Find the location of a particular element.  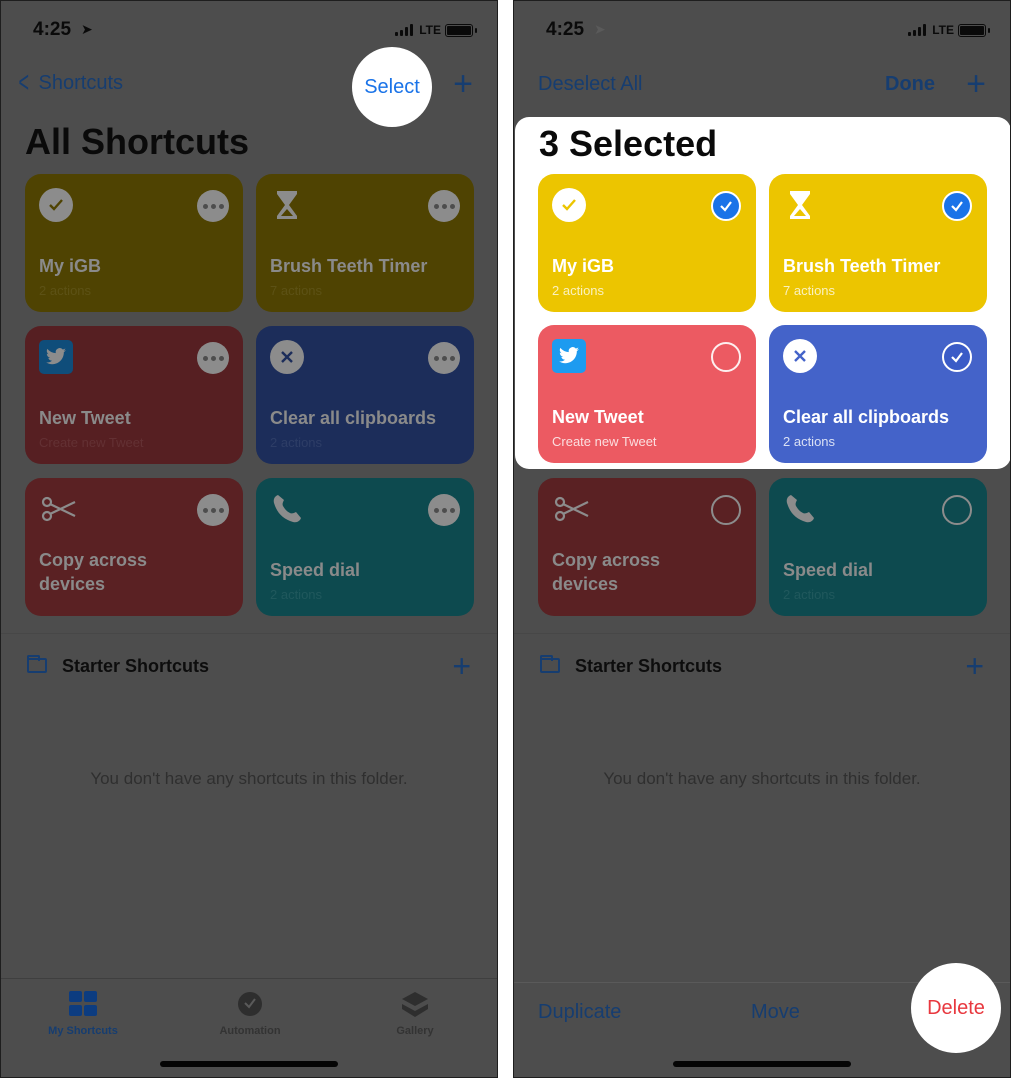

scissors-icon is located at coordinates (572, 509).